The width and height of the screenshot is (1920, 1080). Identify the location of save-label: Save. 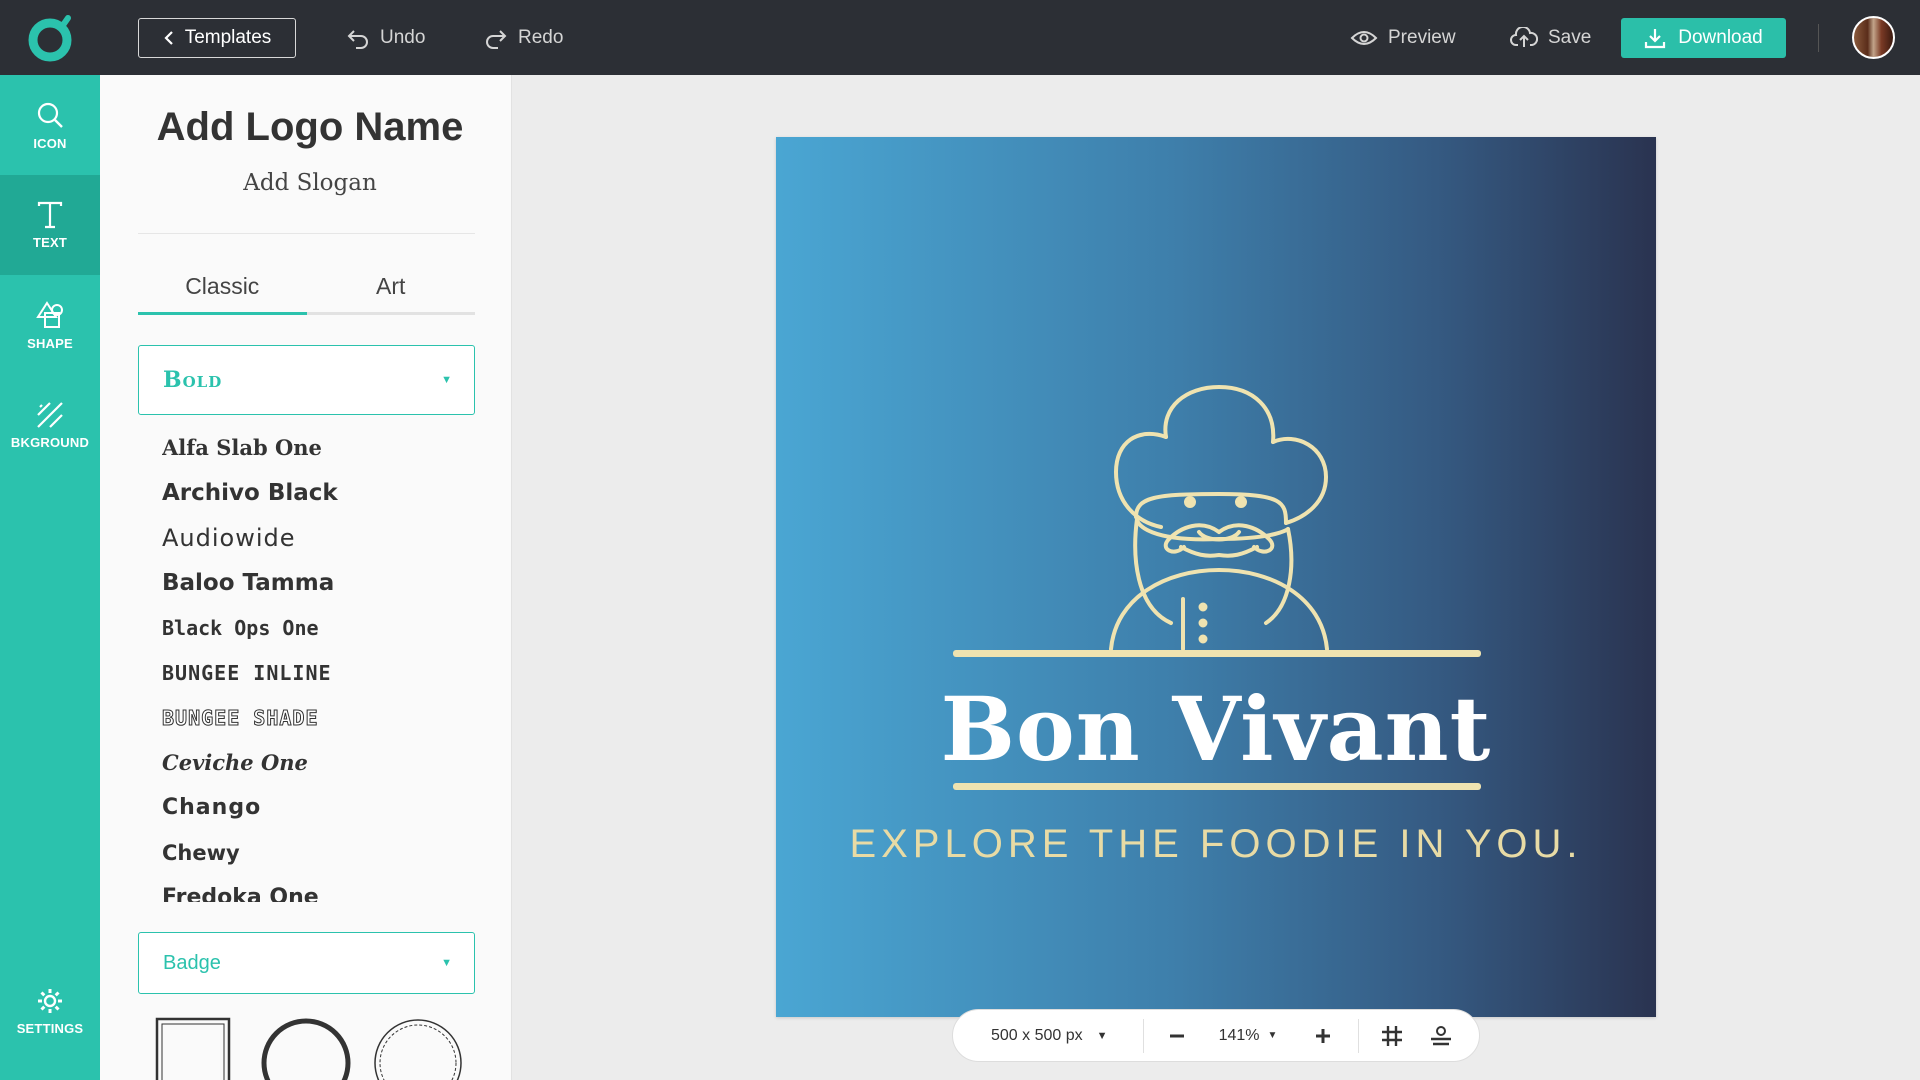
(1570, 37).